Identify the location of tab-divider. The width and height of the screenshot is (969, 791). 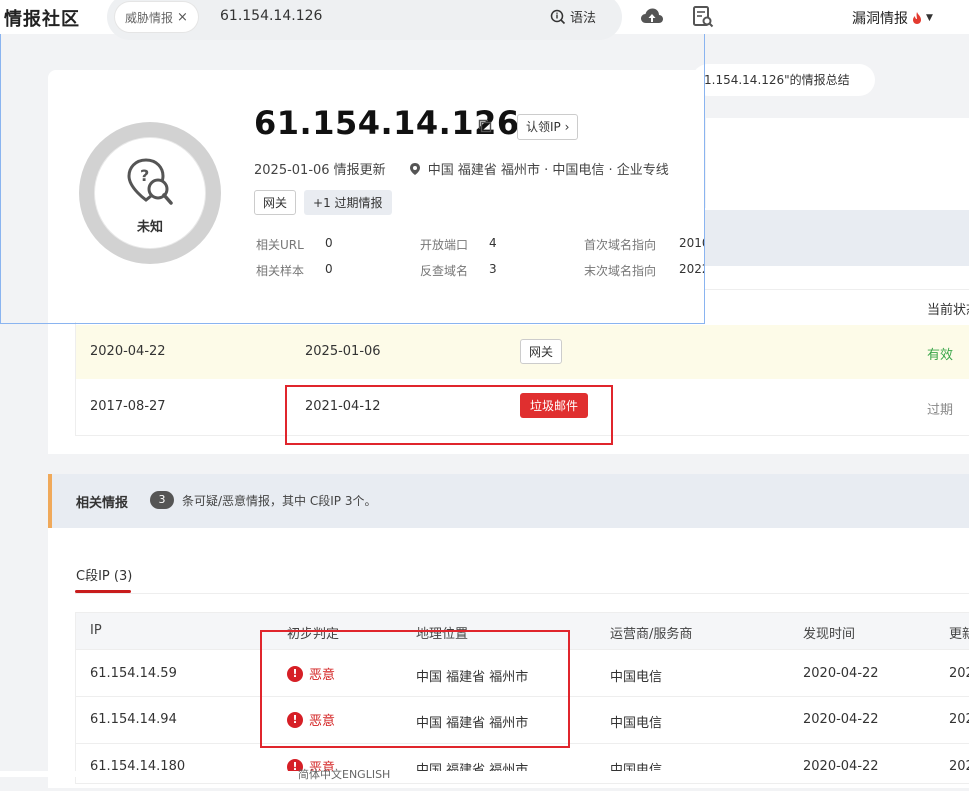
(522, 593).